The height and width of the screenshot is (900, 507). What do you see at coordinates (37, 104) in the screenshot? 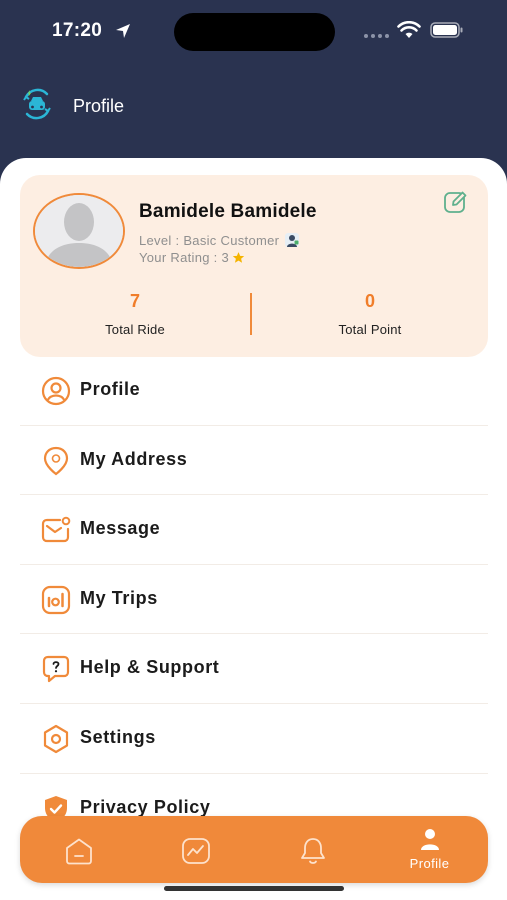
I see `app-logo-icon` at bounding box center [37, 104].